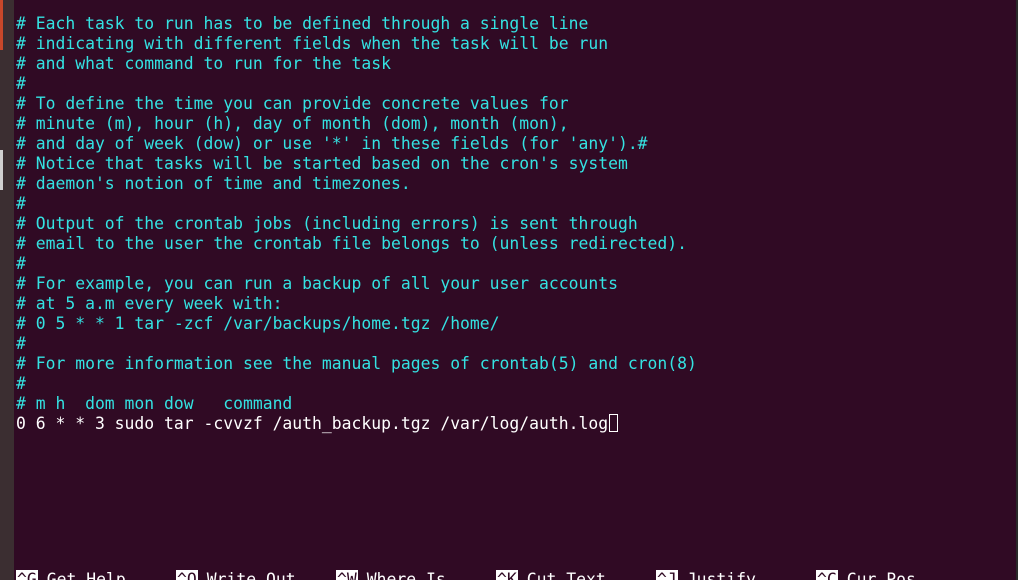  What do you see at coordinates (203, 63) in the screenshot?
I see `comment-line: # and what command to run for the task` at bounding box center [203, 63].